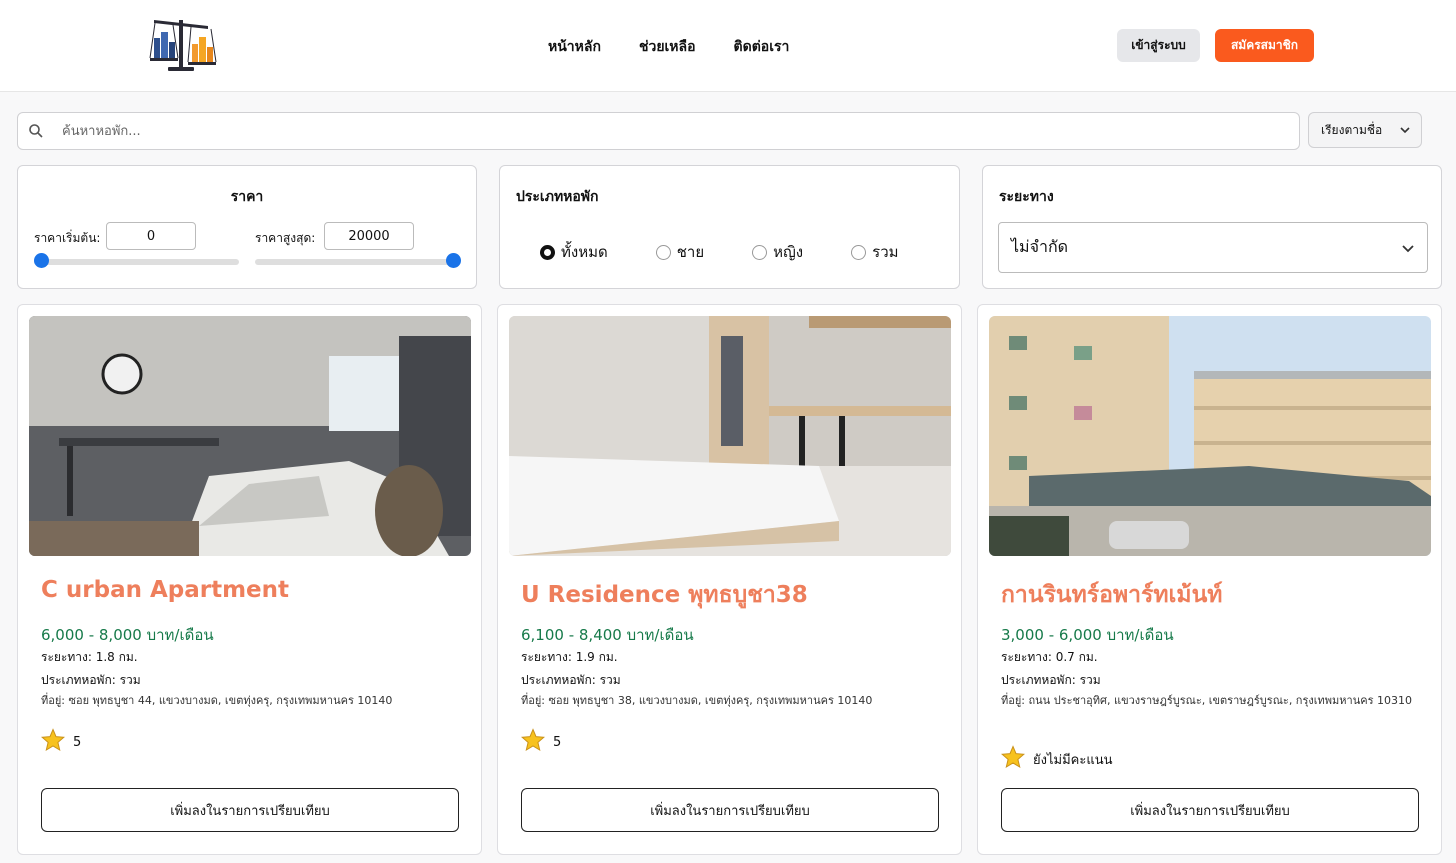 The height and width of the screenshot is (863, 1456). I want to click on type-option-label: หญิง, so click(788, 252).